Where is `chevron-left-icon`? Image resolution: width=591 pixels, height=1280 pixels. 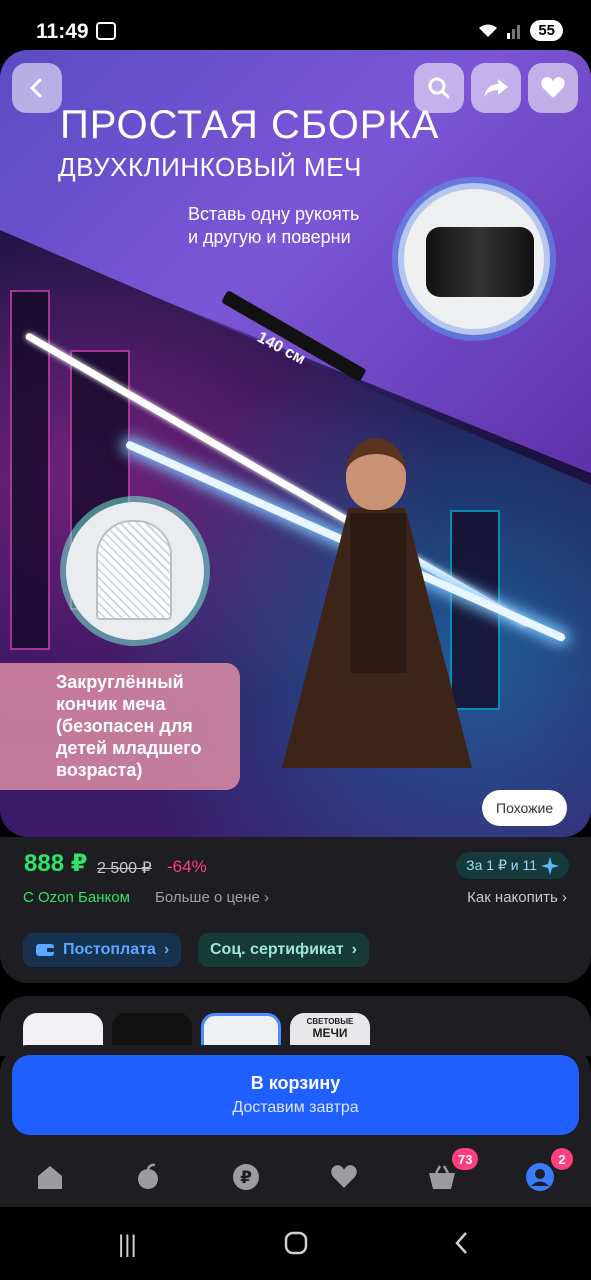
chevron-left-icon is located at coordinates (35, 88).